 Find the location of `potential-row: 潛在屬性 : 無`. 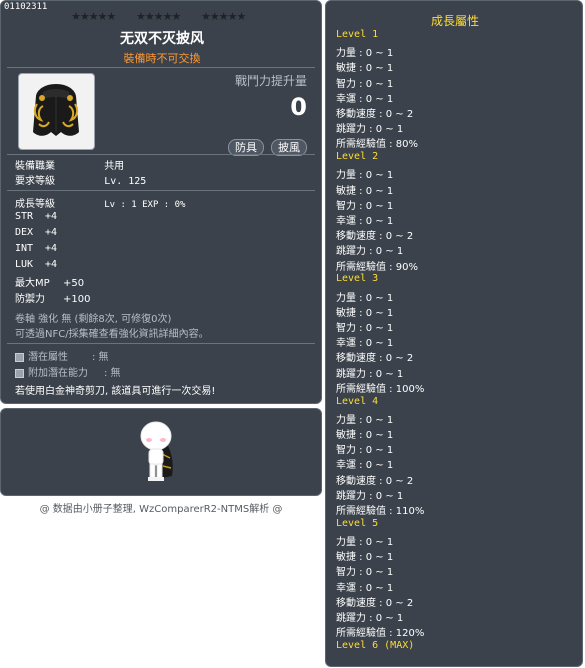

potential-row: 潛在屬性 : 無 is located at coordinates (62, 355).